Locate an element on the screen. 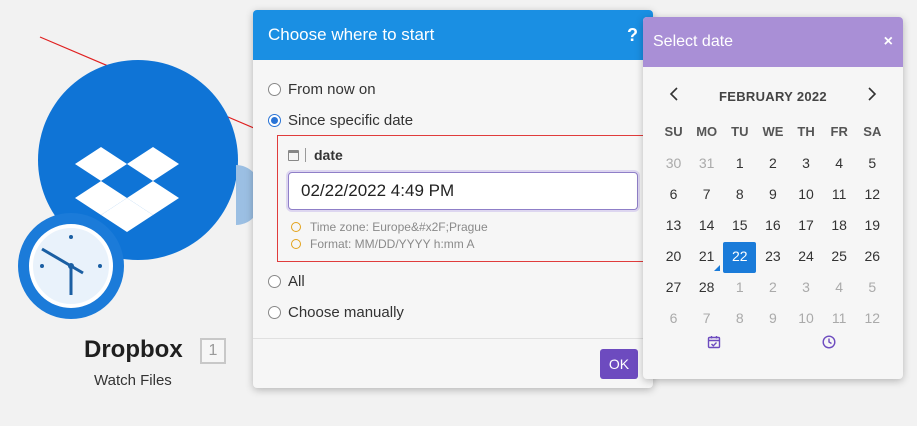 The height and width of the screenshot is (426, 917). ok-button: OK is located at coordinates (619, 364).